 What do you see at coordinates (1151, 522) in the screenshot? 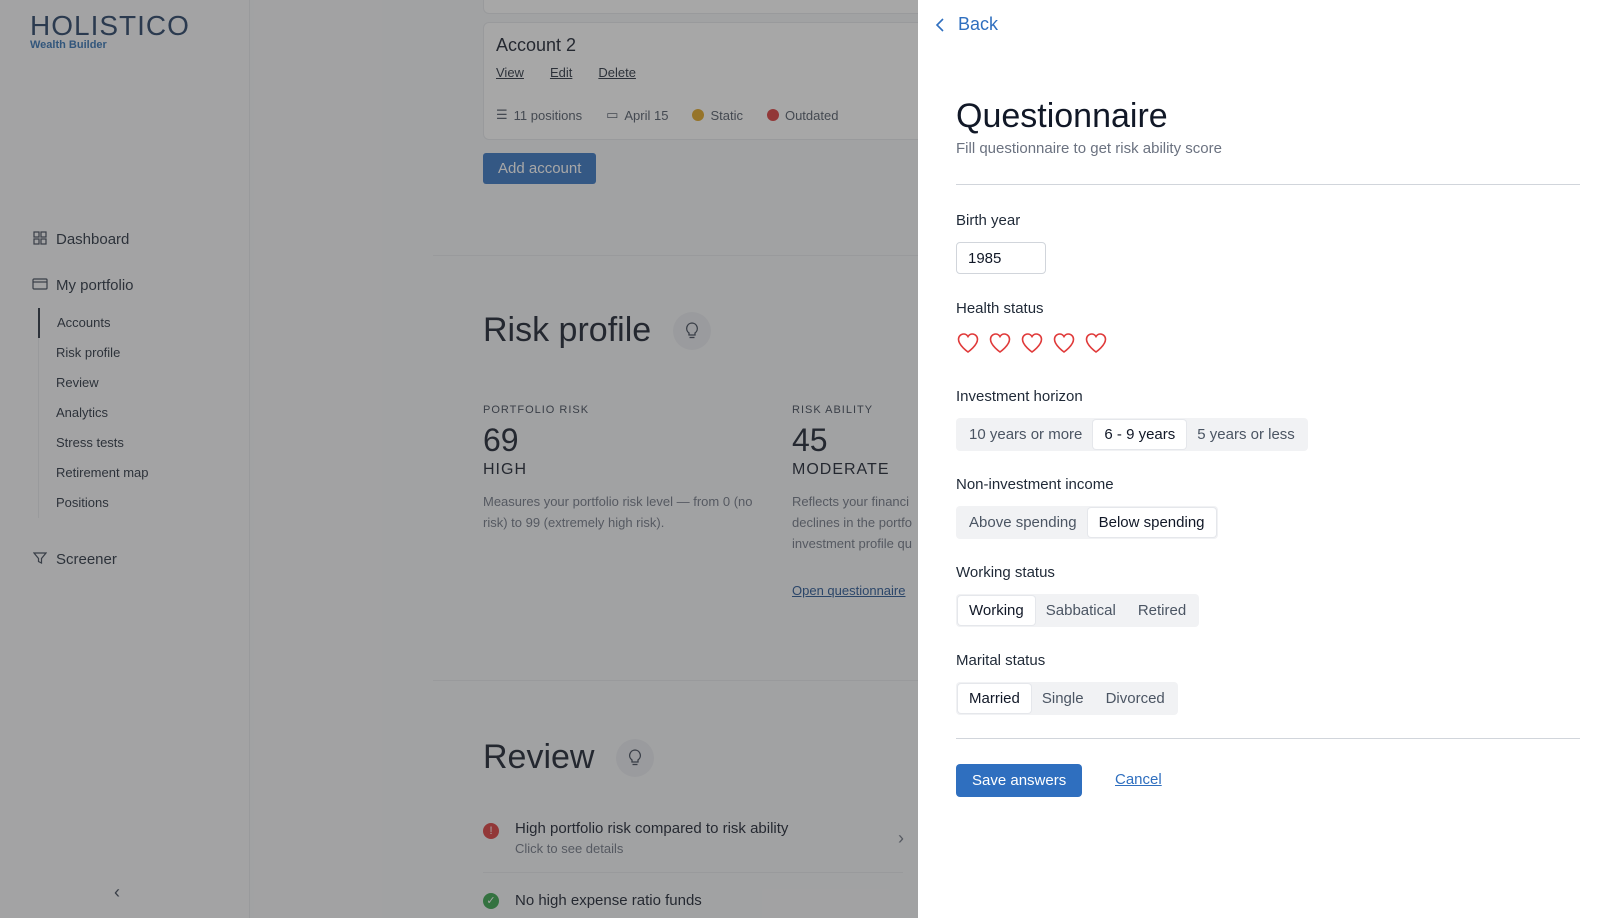
I see `segment-option: Below spending` at bounding box center [1151, 522].